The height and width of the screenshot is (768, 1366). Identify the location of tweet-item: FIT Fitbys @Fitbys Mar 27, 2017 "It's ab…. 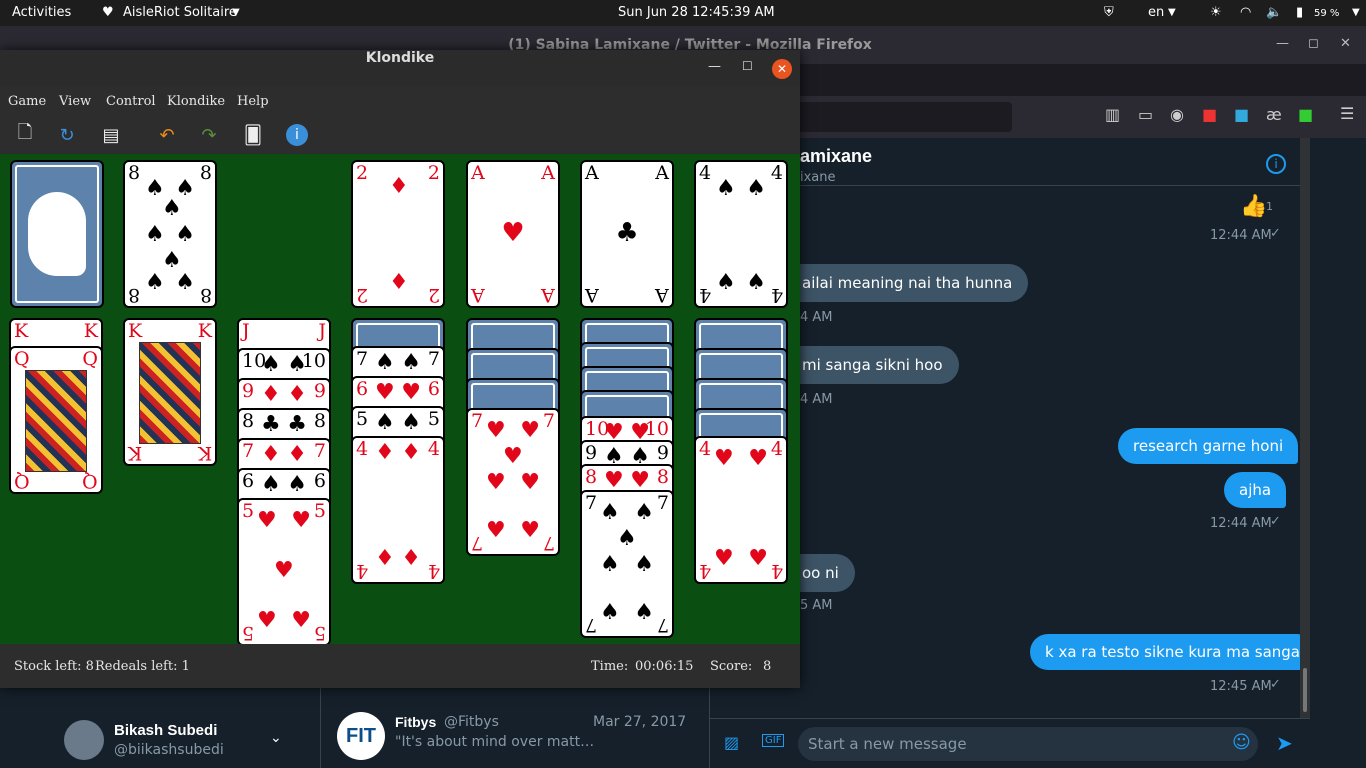
(515, 728).